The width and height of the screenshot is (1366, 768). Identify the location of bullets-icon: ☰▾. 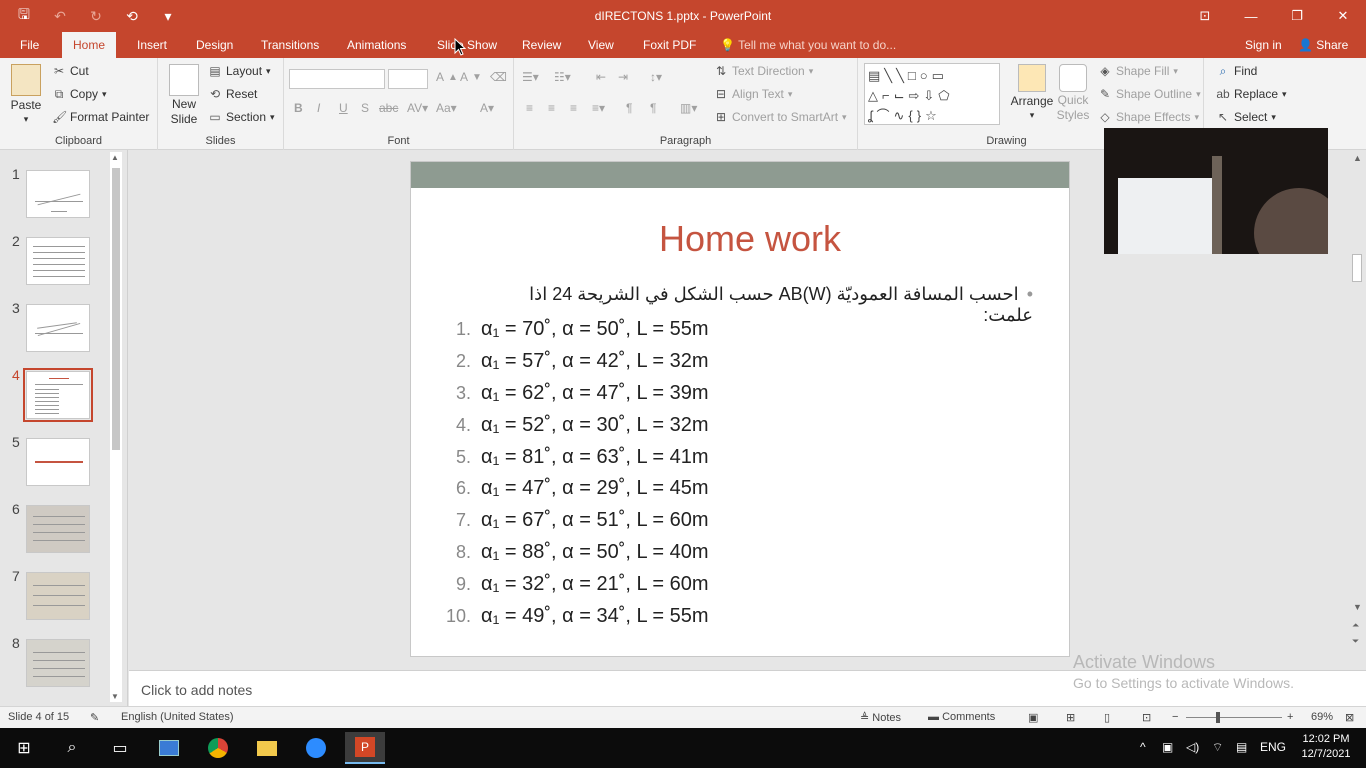
(530, 77).